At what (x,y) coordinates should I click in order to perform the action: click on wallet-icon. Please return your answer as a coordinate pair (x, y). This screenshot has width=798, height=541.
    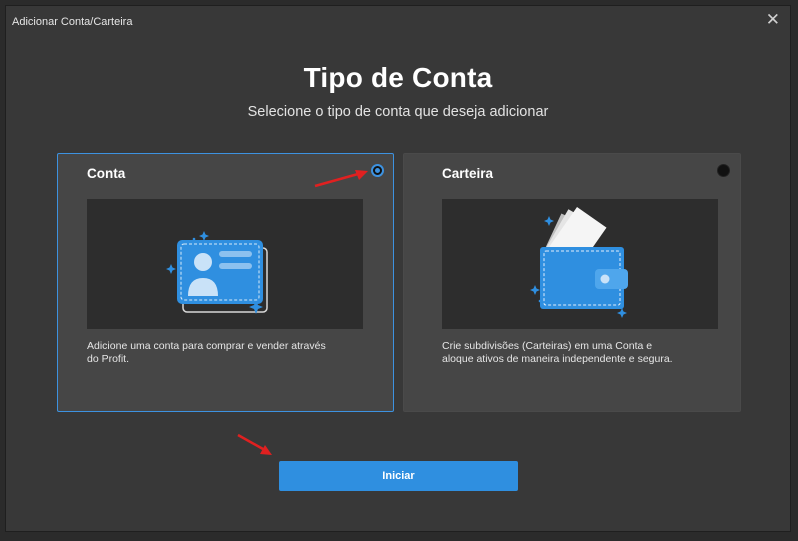
    Looking at the image, I should click on (579, 262).